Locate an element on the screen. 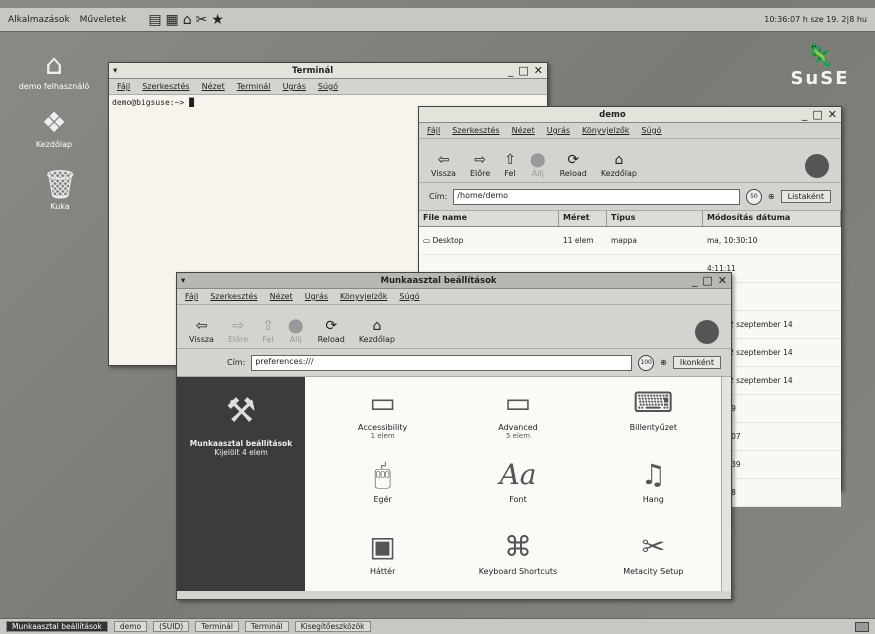 The height and width of the screenshot is (634, 875). vertical-scrollbar is located at coordinates (726, 484).